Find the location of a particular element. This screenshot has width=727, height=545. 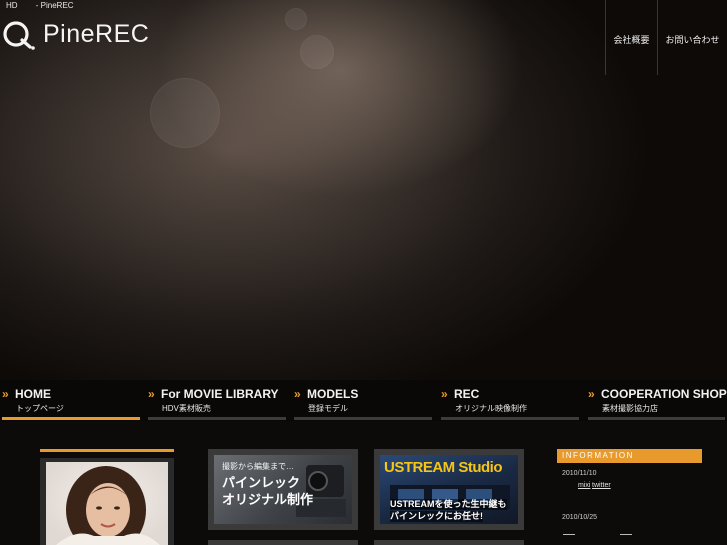

banner-caption-line: パインレックにお任せ! is located at coordinates (436, 516).